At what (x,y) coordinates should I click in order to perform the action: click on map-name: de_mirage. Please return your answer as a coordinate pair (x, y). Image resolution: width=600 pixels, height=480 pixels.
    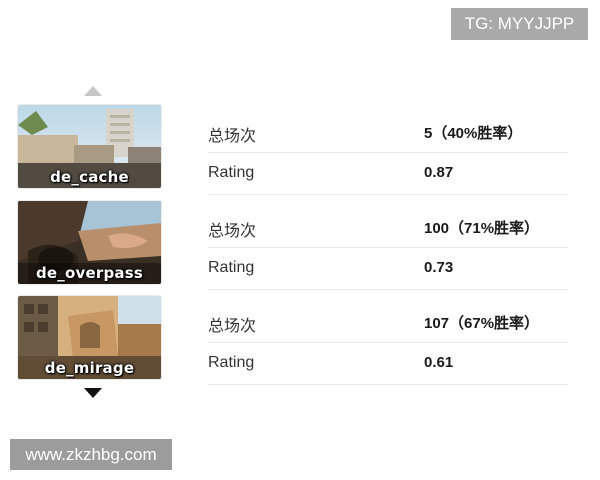
    Looking at the image, I should click on (89, 368).